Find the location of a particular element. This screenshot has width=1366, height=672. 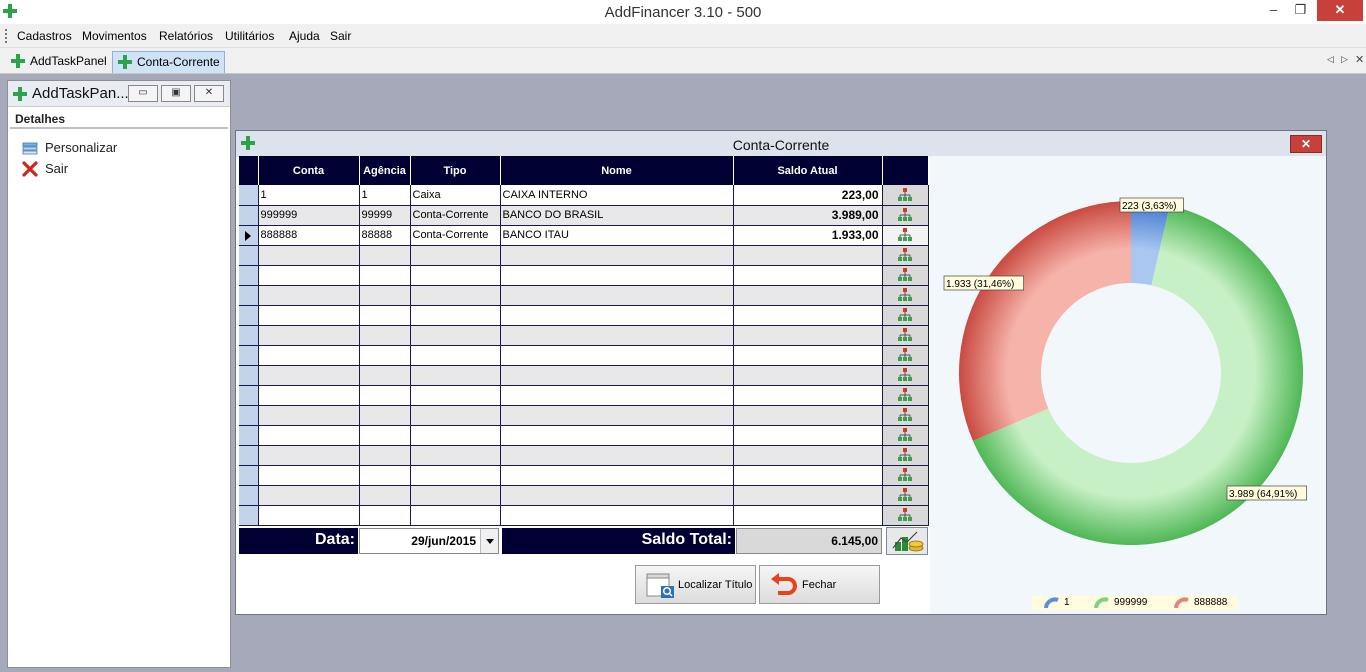

chevron-down-icon is located at coordinates (489, 541).